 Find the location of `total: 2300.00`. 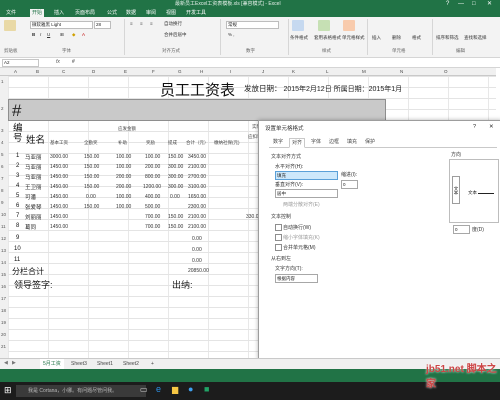

total: 2300.00 is located at coordinates (197, 207).